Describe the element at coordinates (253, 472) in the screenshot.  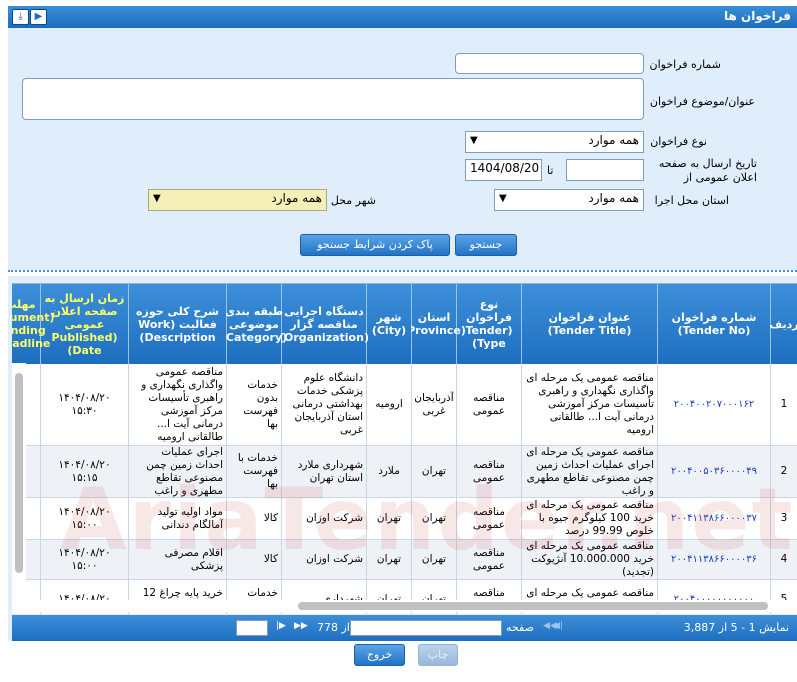
I see `table-cell: خدمات با فهرست بها` at that location.